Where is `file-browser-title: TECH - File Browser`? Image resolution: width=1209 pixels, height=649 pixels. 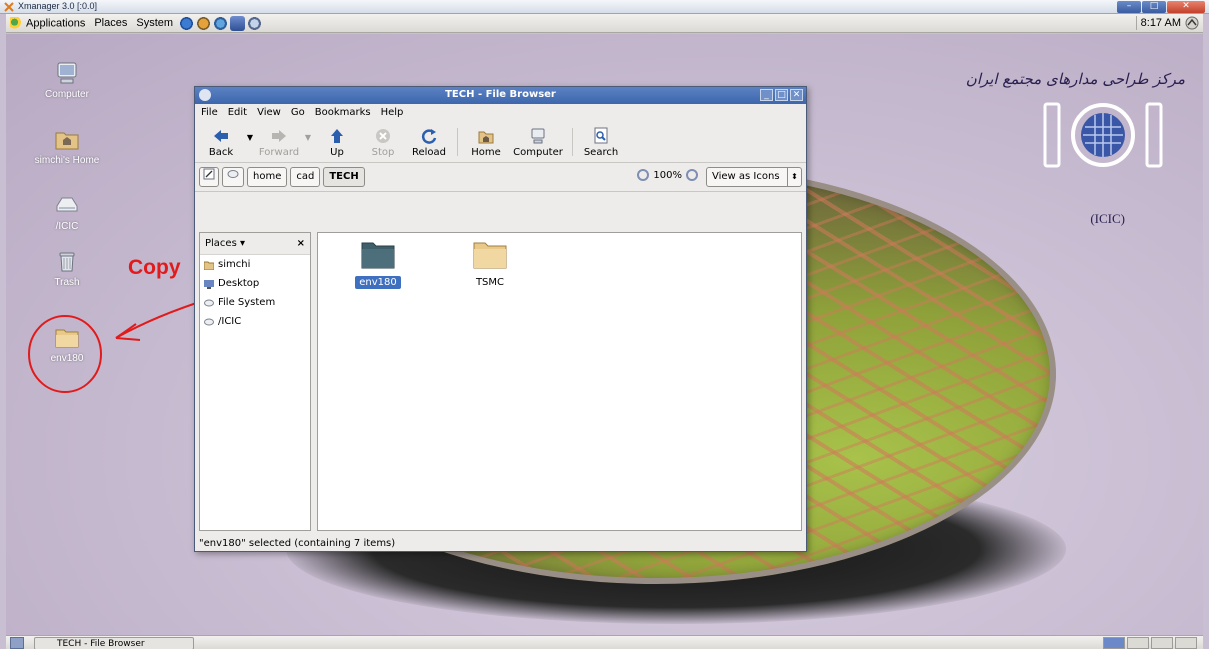 file-browser-title: TECH - File Browser is located at coordinates (500, 94).